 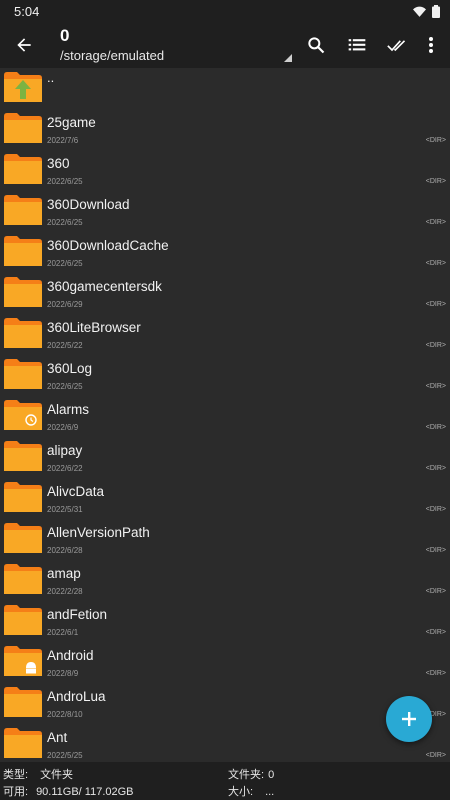 I want to click on back-arrow-icon, so click(x=24, y=45).